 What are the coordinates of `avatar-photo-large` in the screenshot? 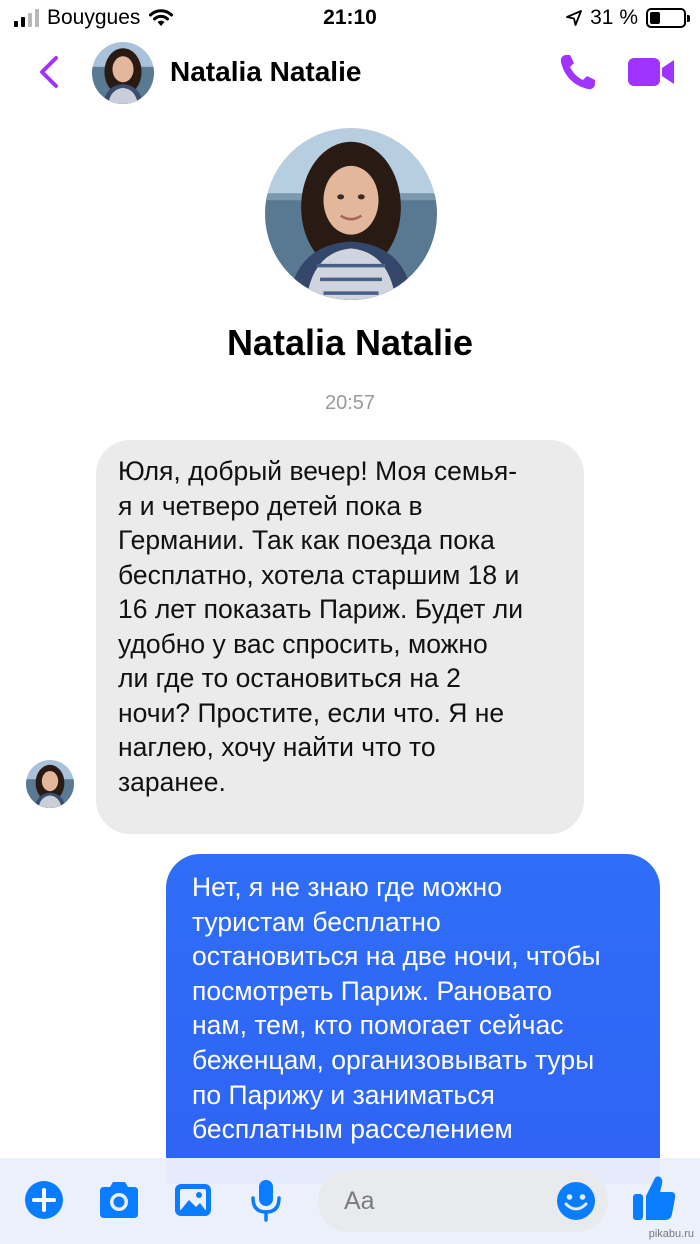 It's located at (351, 214).